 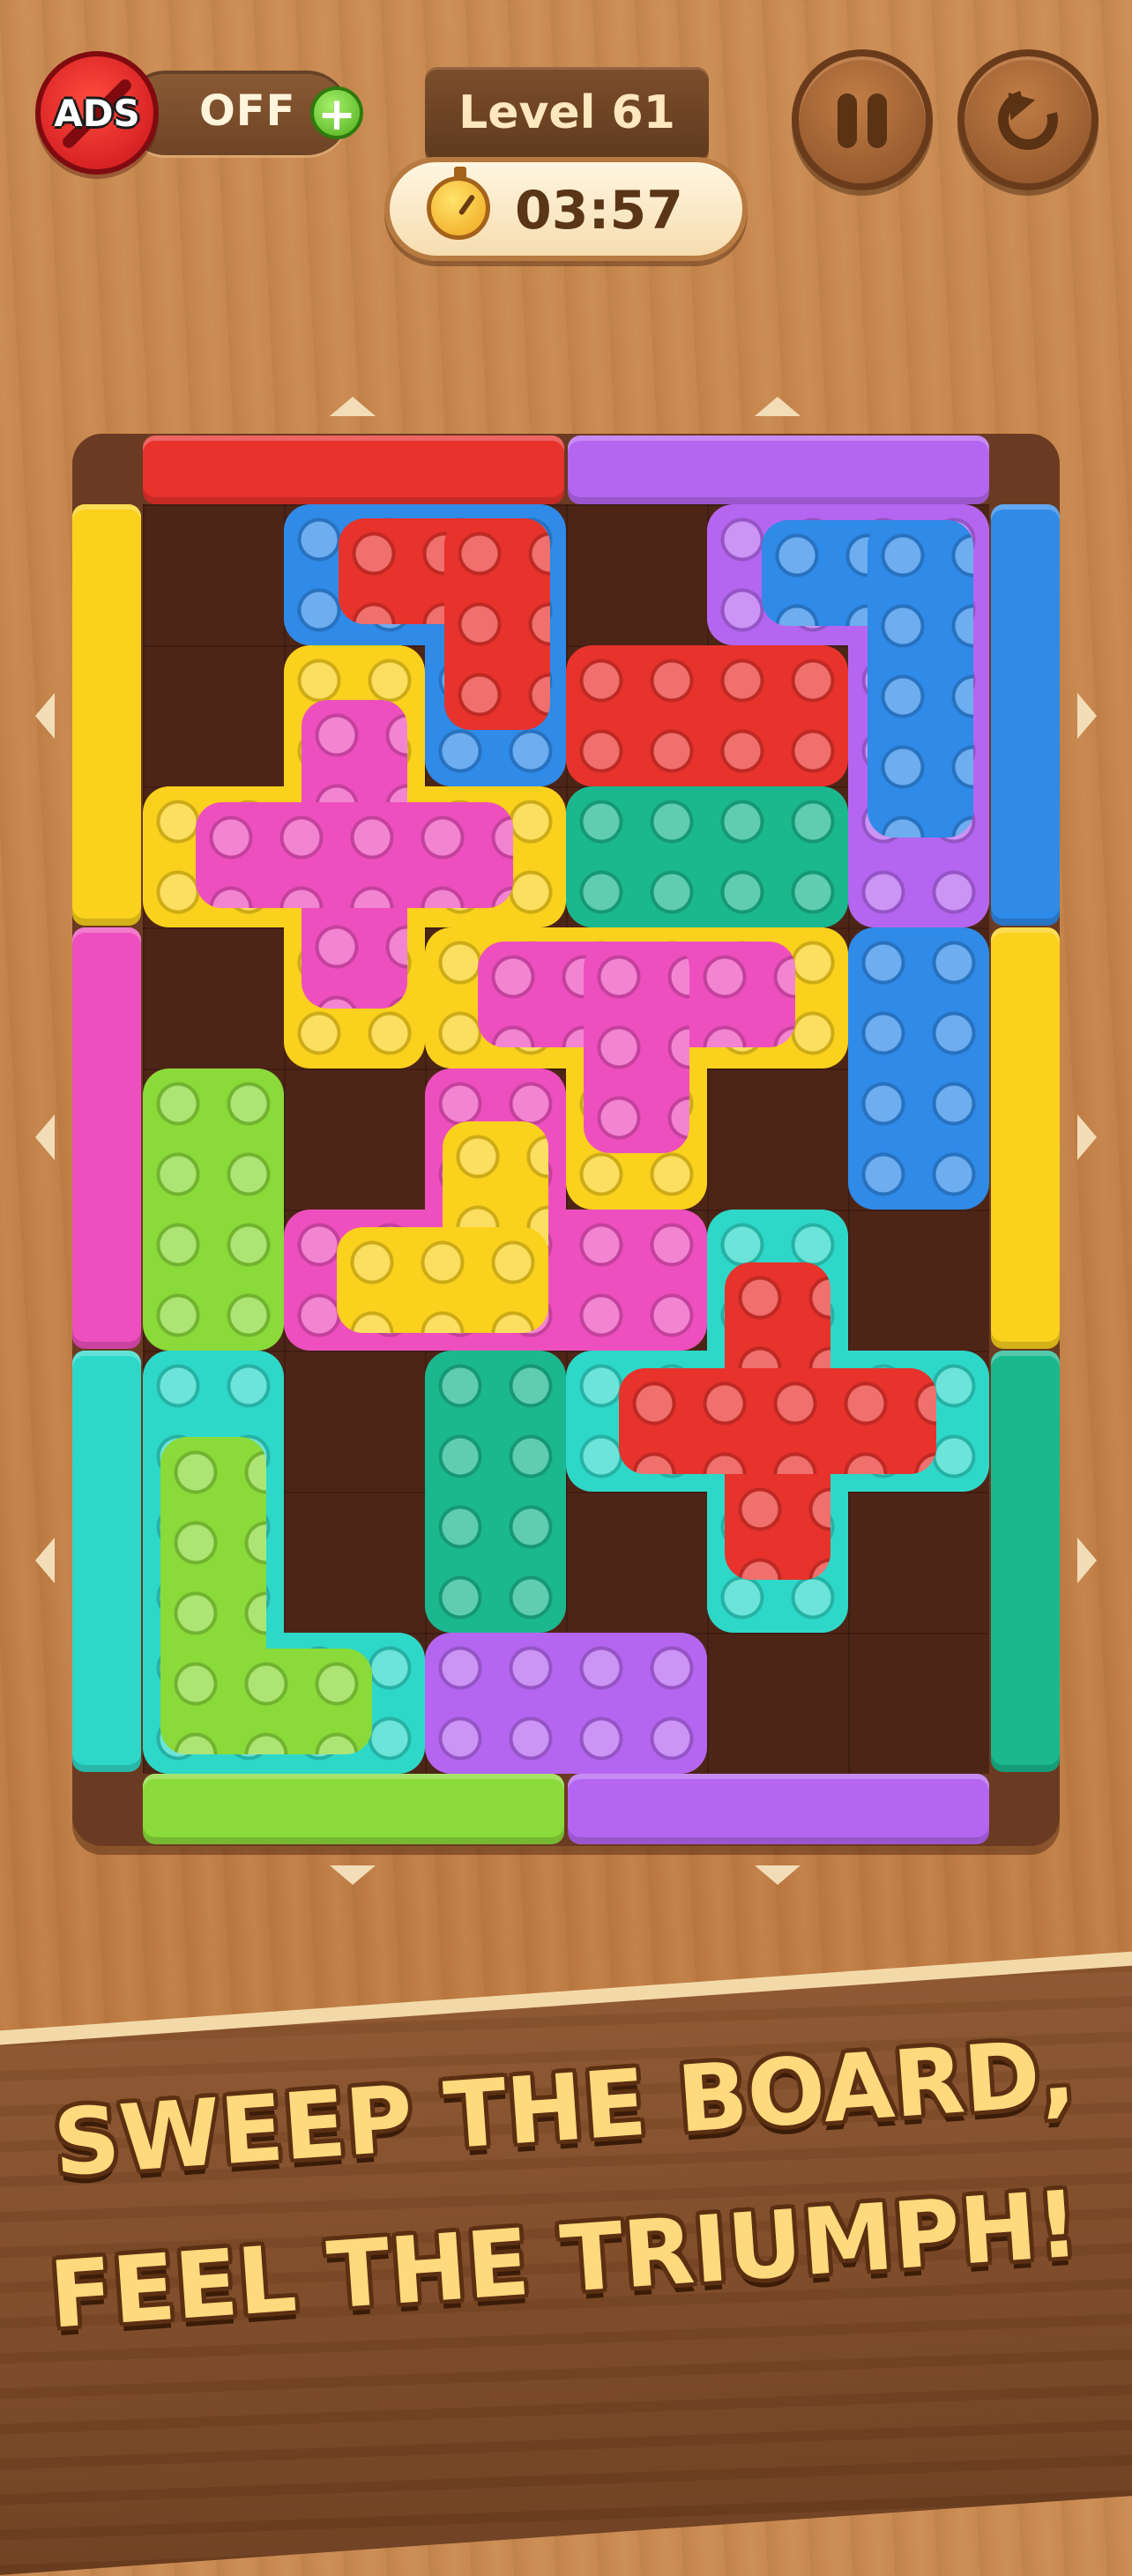 I want to click on level-indicator: Level 61, so click(x=567, y=114).